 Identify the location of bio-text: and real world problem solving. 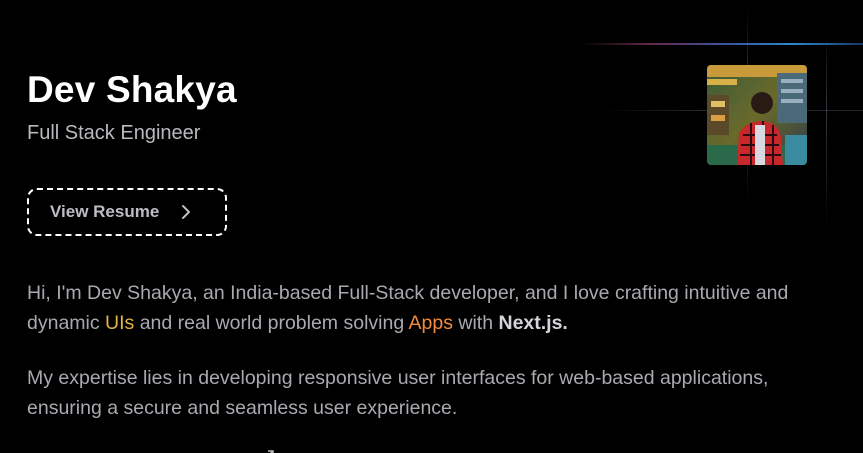
(271, 323).